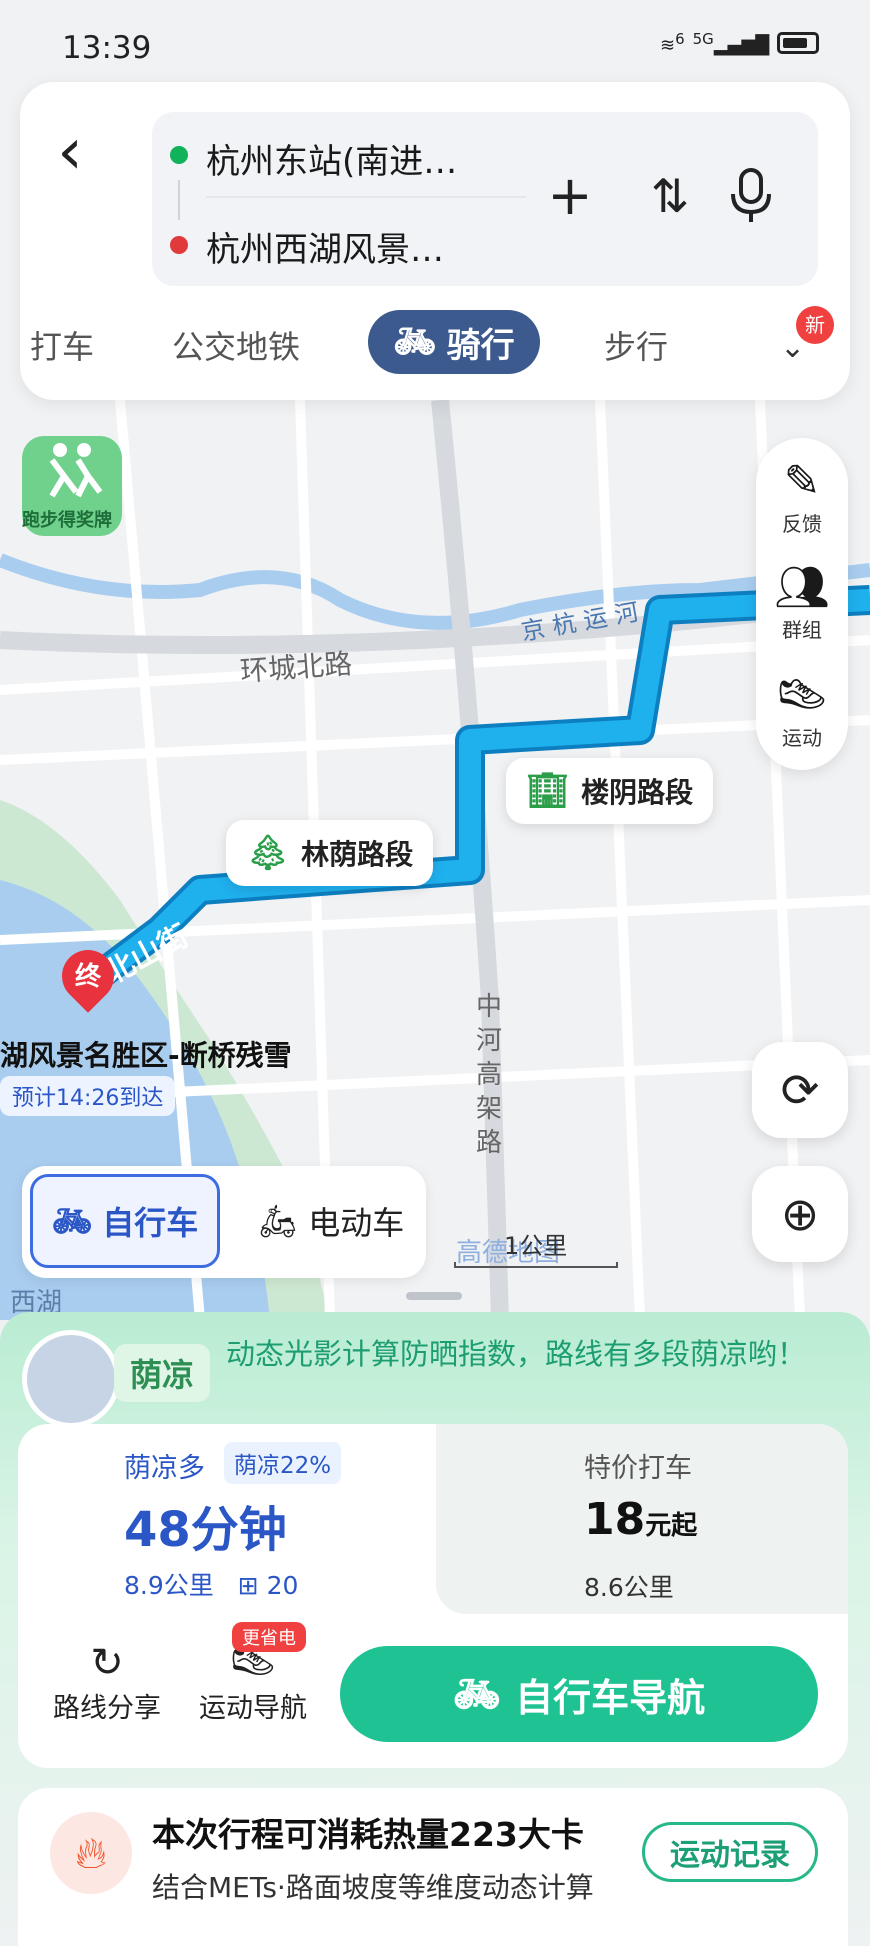  Describe the element at coordinates (579, 1694) in the screenshot. I see `bicycle-navigation-button: 🚲︎ 自行车导航` at that location.